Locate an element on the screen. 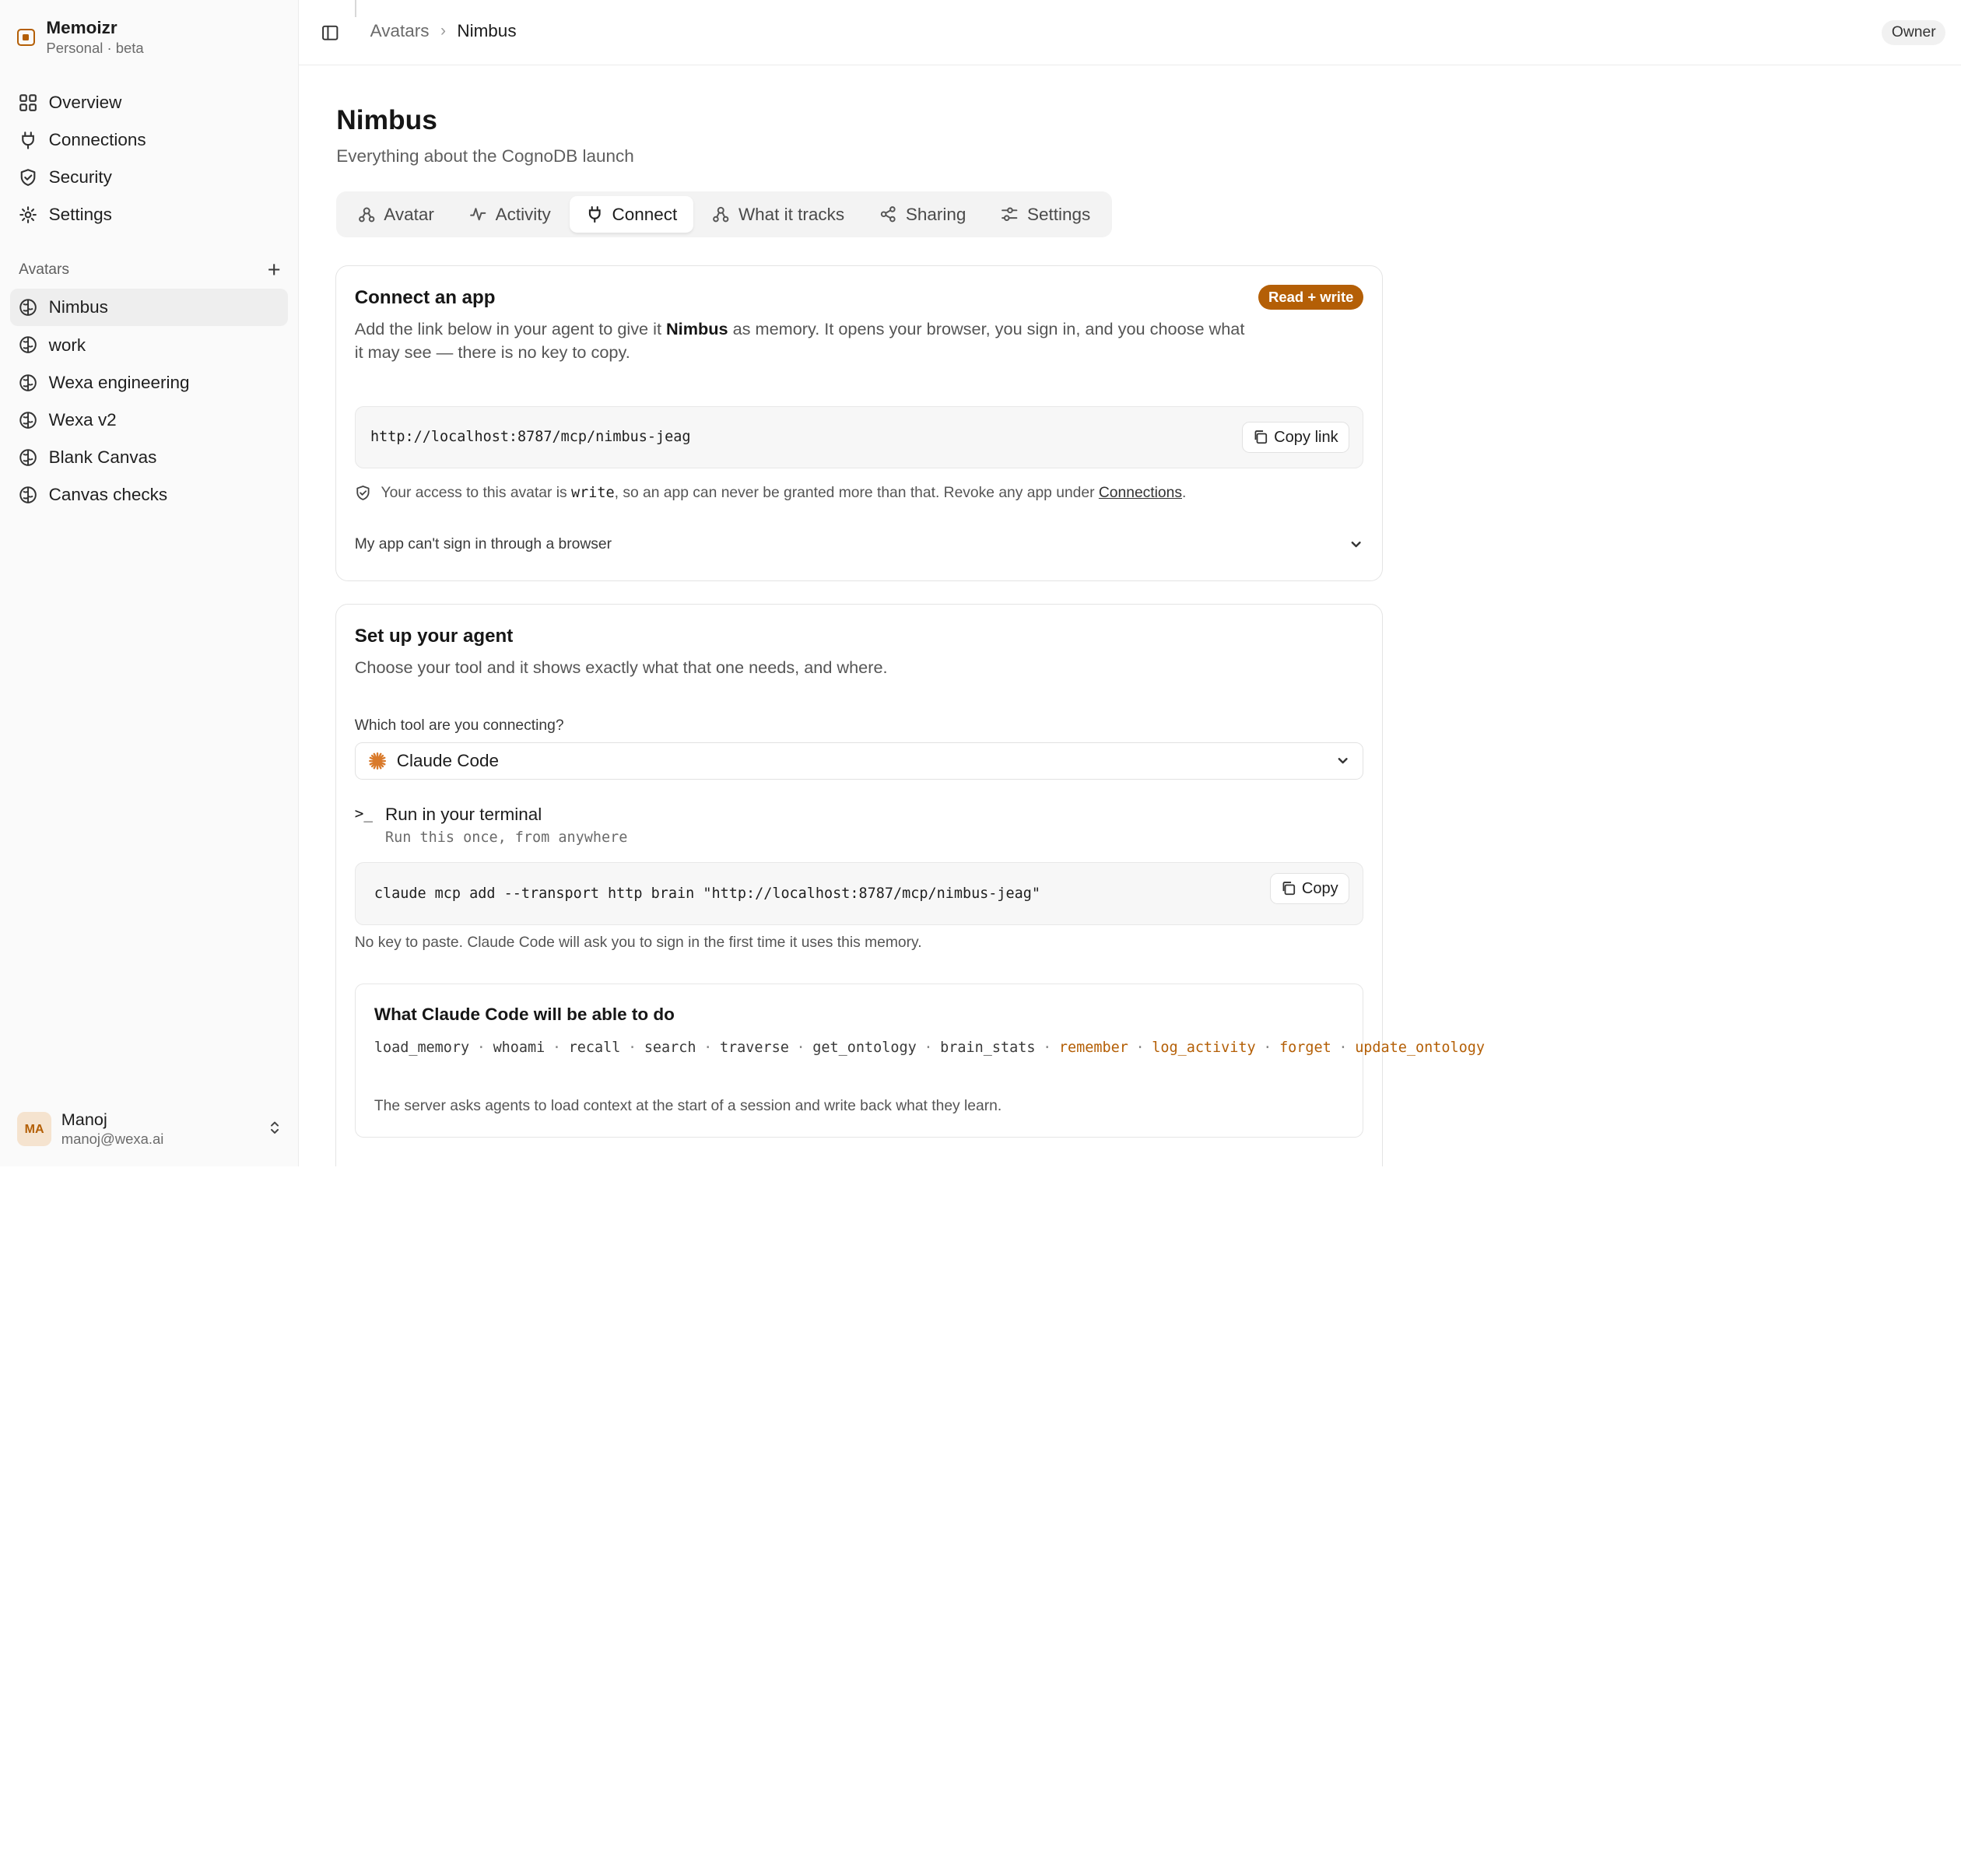  tab-avatar: Avatar is located at coordinates (396, 214).